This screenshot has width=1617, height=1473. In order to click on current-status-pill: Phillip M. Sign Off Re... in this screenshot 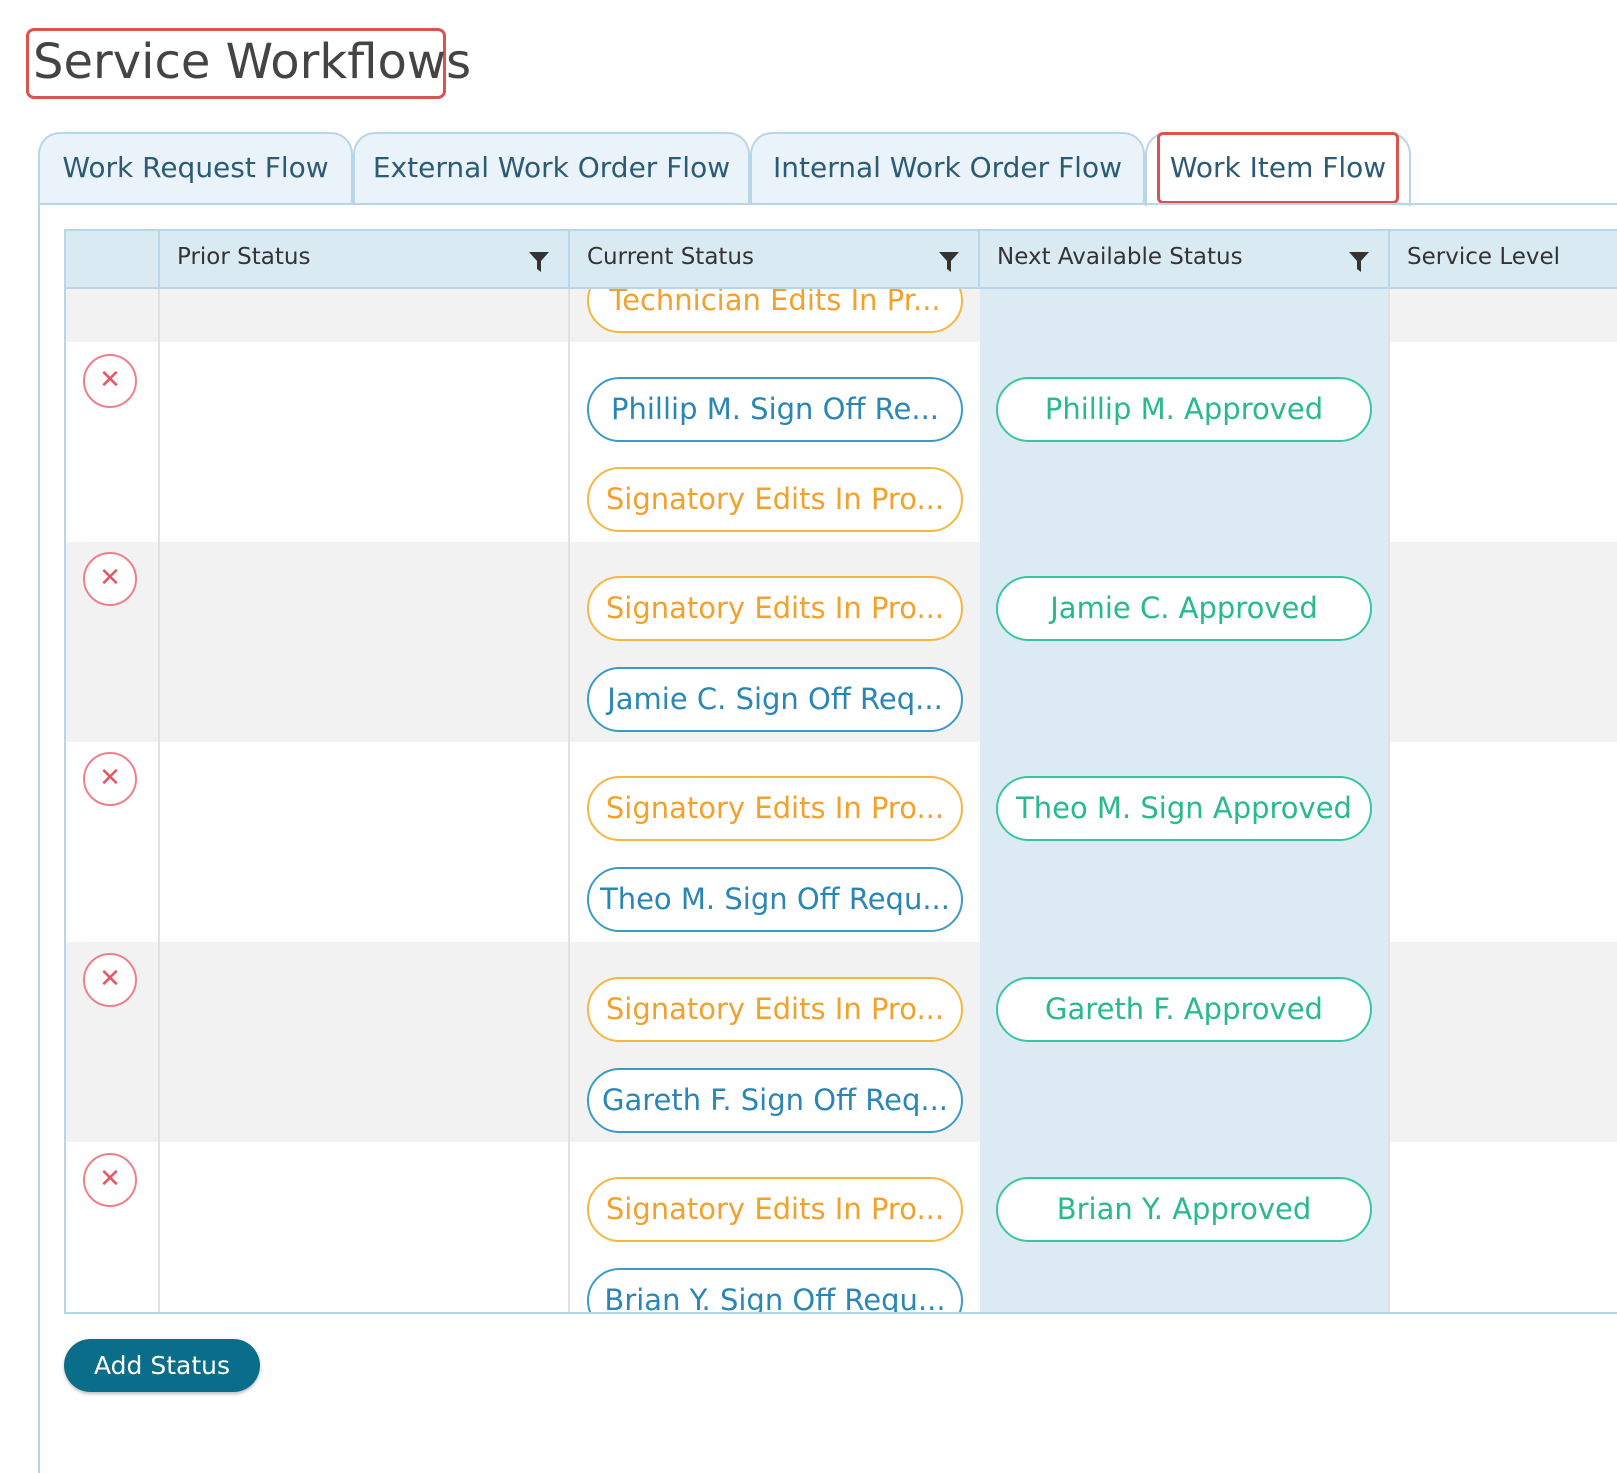, I will do `click(775, 409)`.